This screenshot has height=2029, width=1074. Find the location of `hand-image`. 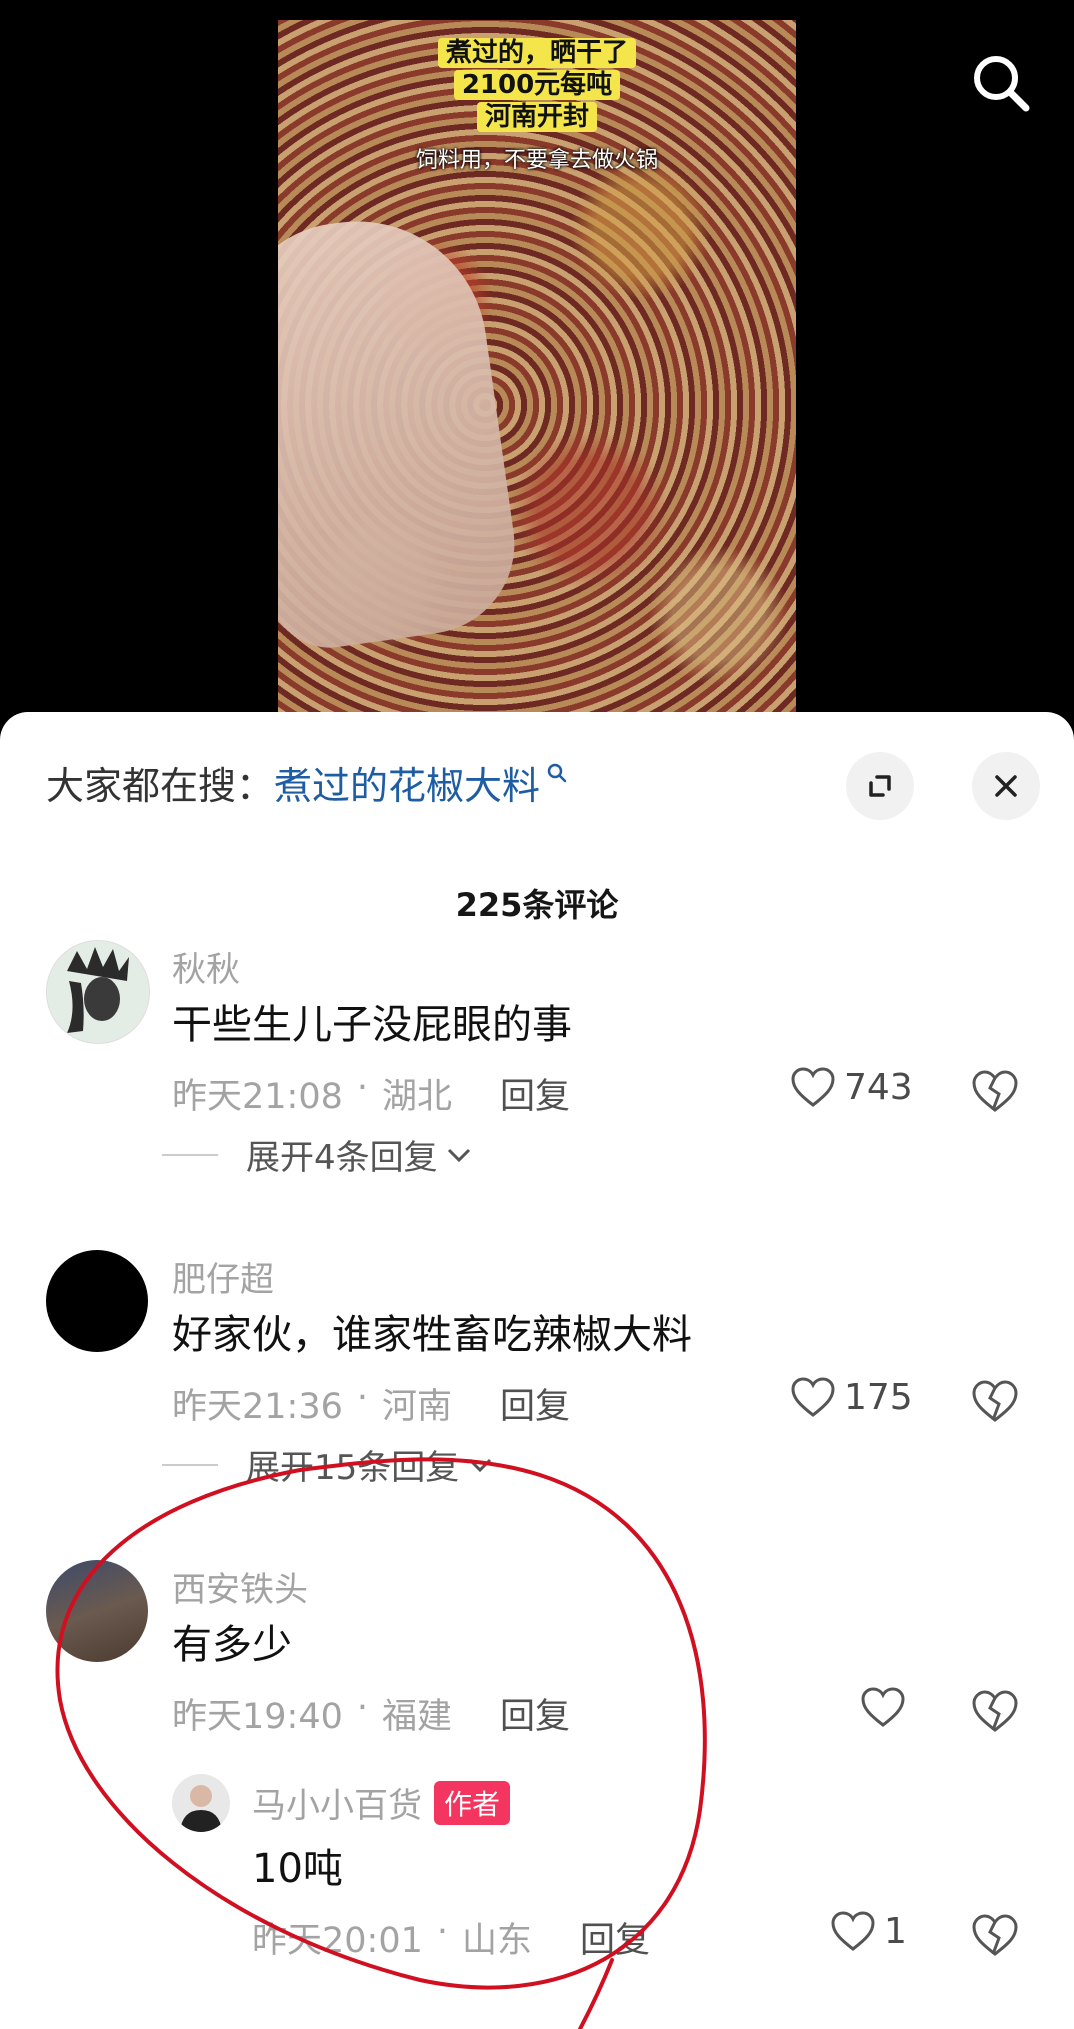

hand-image is located at coordinates (402, 430).